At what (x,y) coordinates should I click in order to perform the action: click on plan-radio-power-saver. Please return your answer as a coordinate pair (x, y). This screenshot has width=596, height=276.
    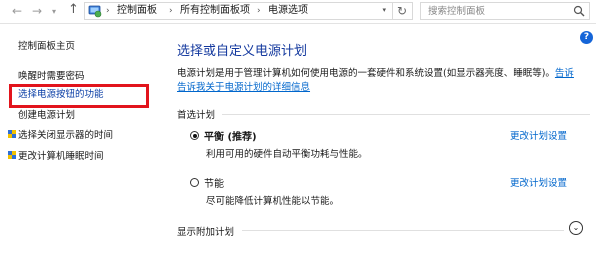
    Looking at the image, I should click on (194, 182).